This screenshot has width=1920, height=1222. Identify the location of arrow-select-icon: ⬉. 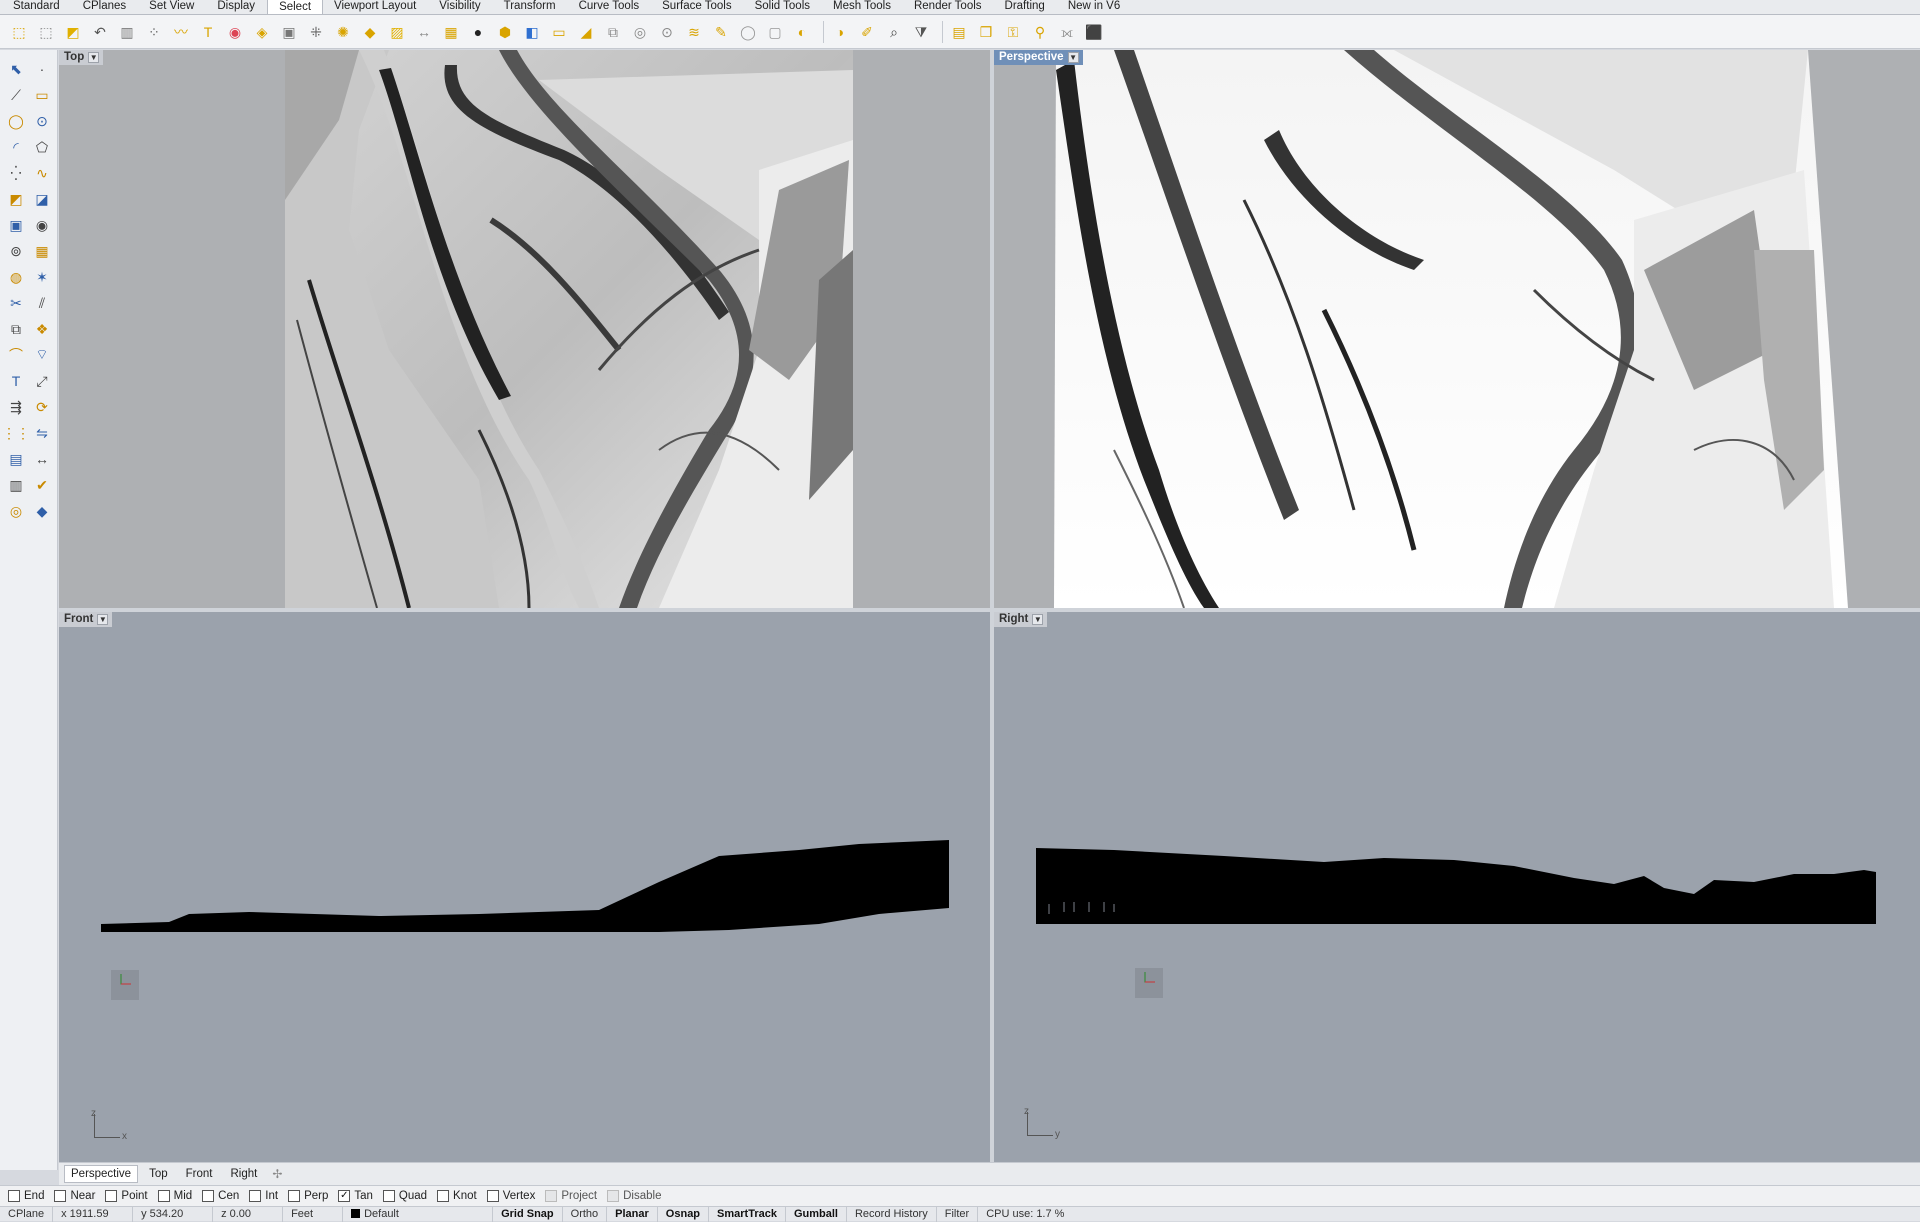
(16, 69).